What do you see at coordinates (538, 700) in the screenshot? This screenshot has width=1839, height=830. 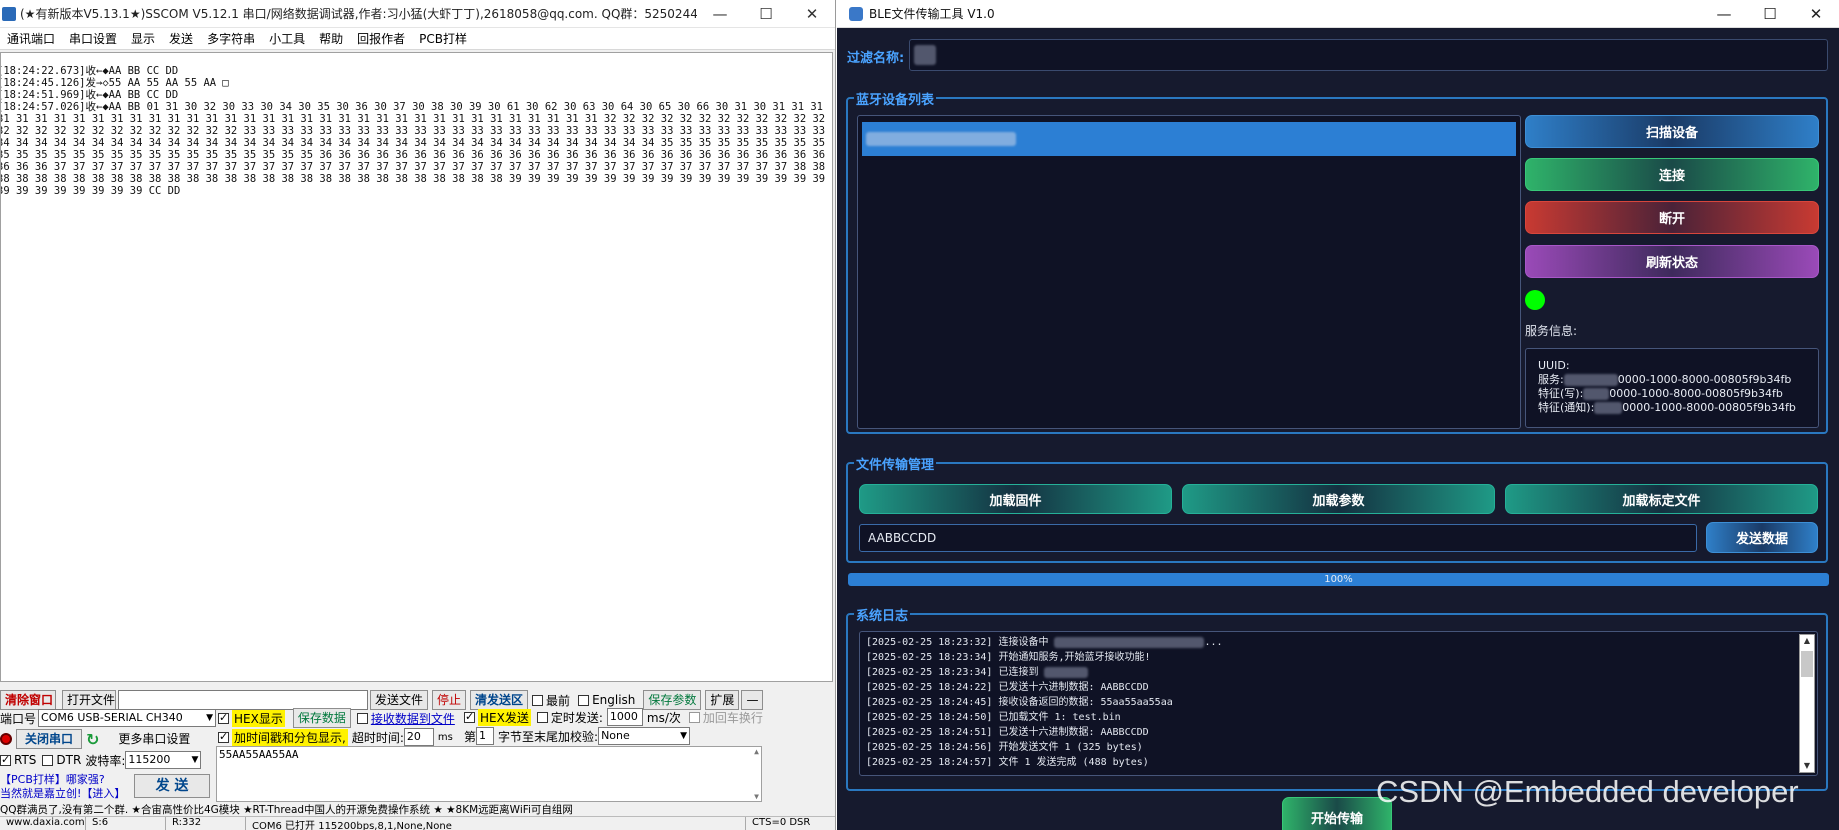 I see `topmost-checkbox` at bounding box center [538, 700].